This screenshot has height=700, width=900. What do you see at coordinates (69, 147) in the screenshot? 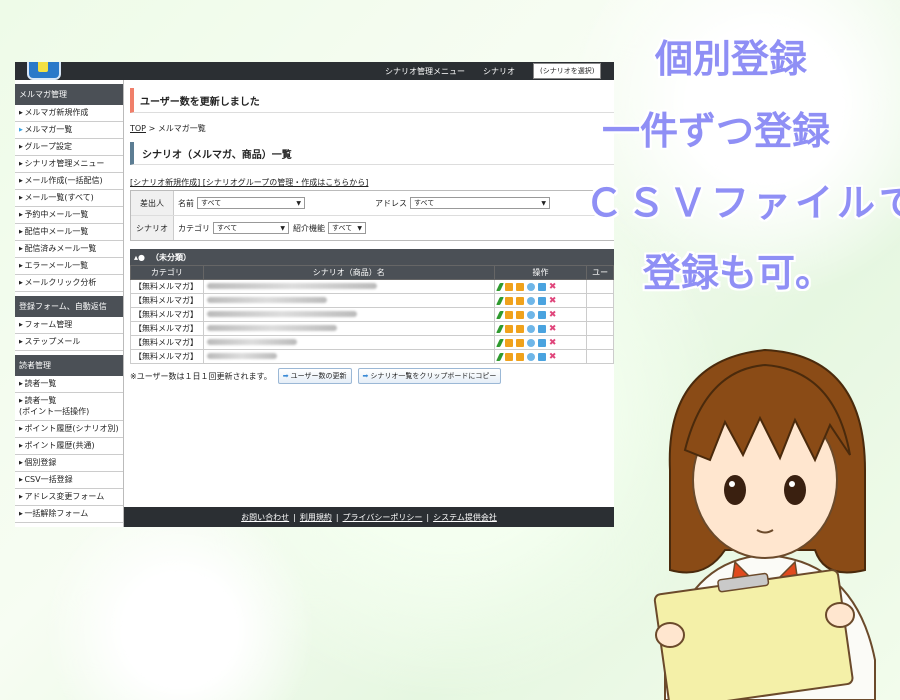
I see `sidebar-item: グループ設定` at bounding box center [69, 147].